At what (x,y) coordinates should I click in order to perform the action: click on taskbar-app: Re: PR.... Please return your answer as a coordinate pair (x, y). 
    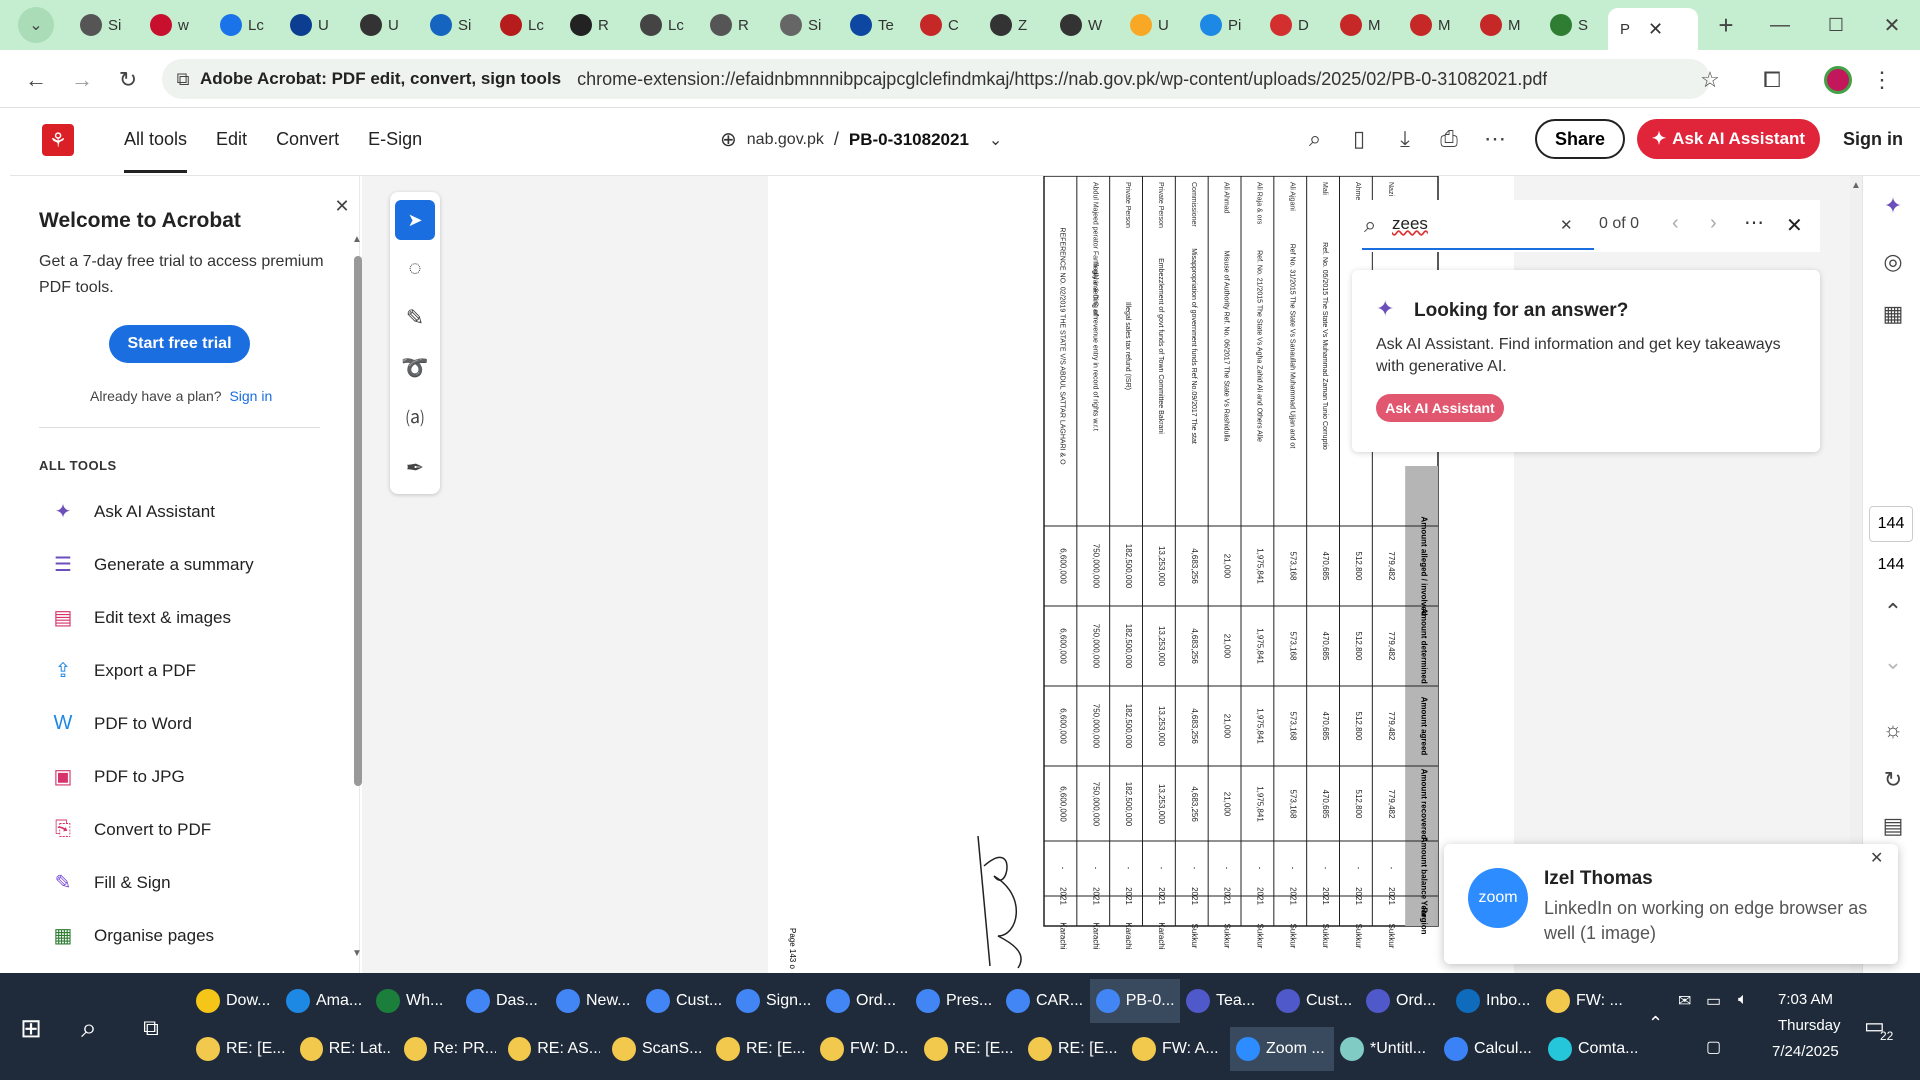
    Looking at the image, I should click on (450, 1049).